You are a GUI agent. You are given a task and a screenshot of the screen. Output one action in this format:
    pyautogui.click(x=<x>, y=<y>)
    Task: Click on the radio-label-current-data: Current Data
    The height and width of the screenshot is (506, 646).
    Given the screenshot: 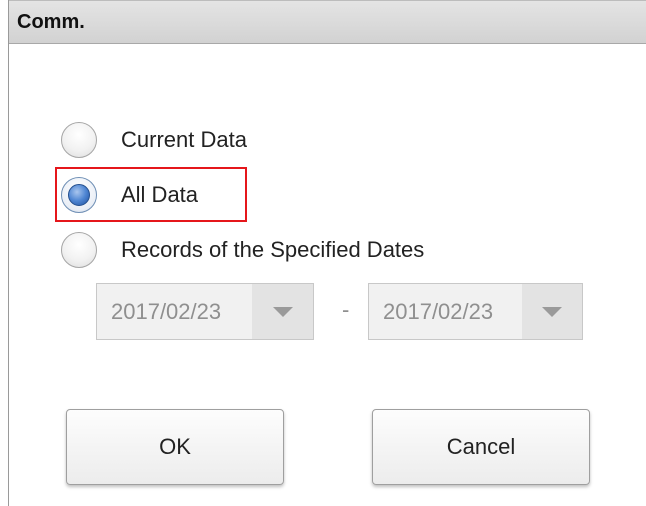 What is the action you would take?
    pyautogui.click(x=184, y=140)
    